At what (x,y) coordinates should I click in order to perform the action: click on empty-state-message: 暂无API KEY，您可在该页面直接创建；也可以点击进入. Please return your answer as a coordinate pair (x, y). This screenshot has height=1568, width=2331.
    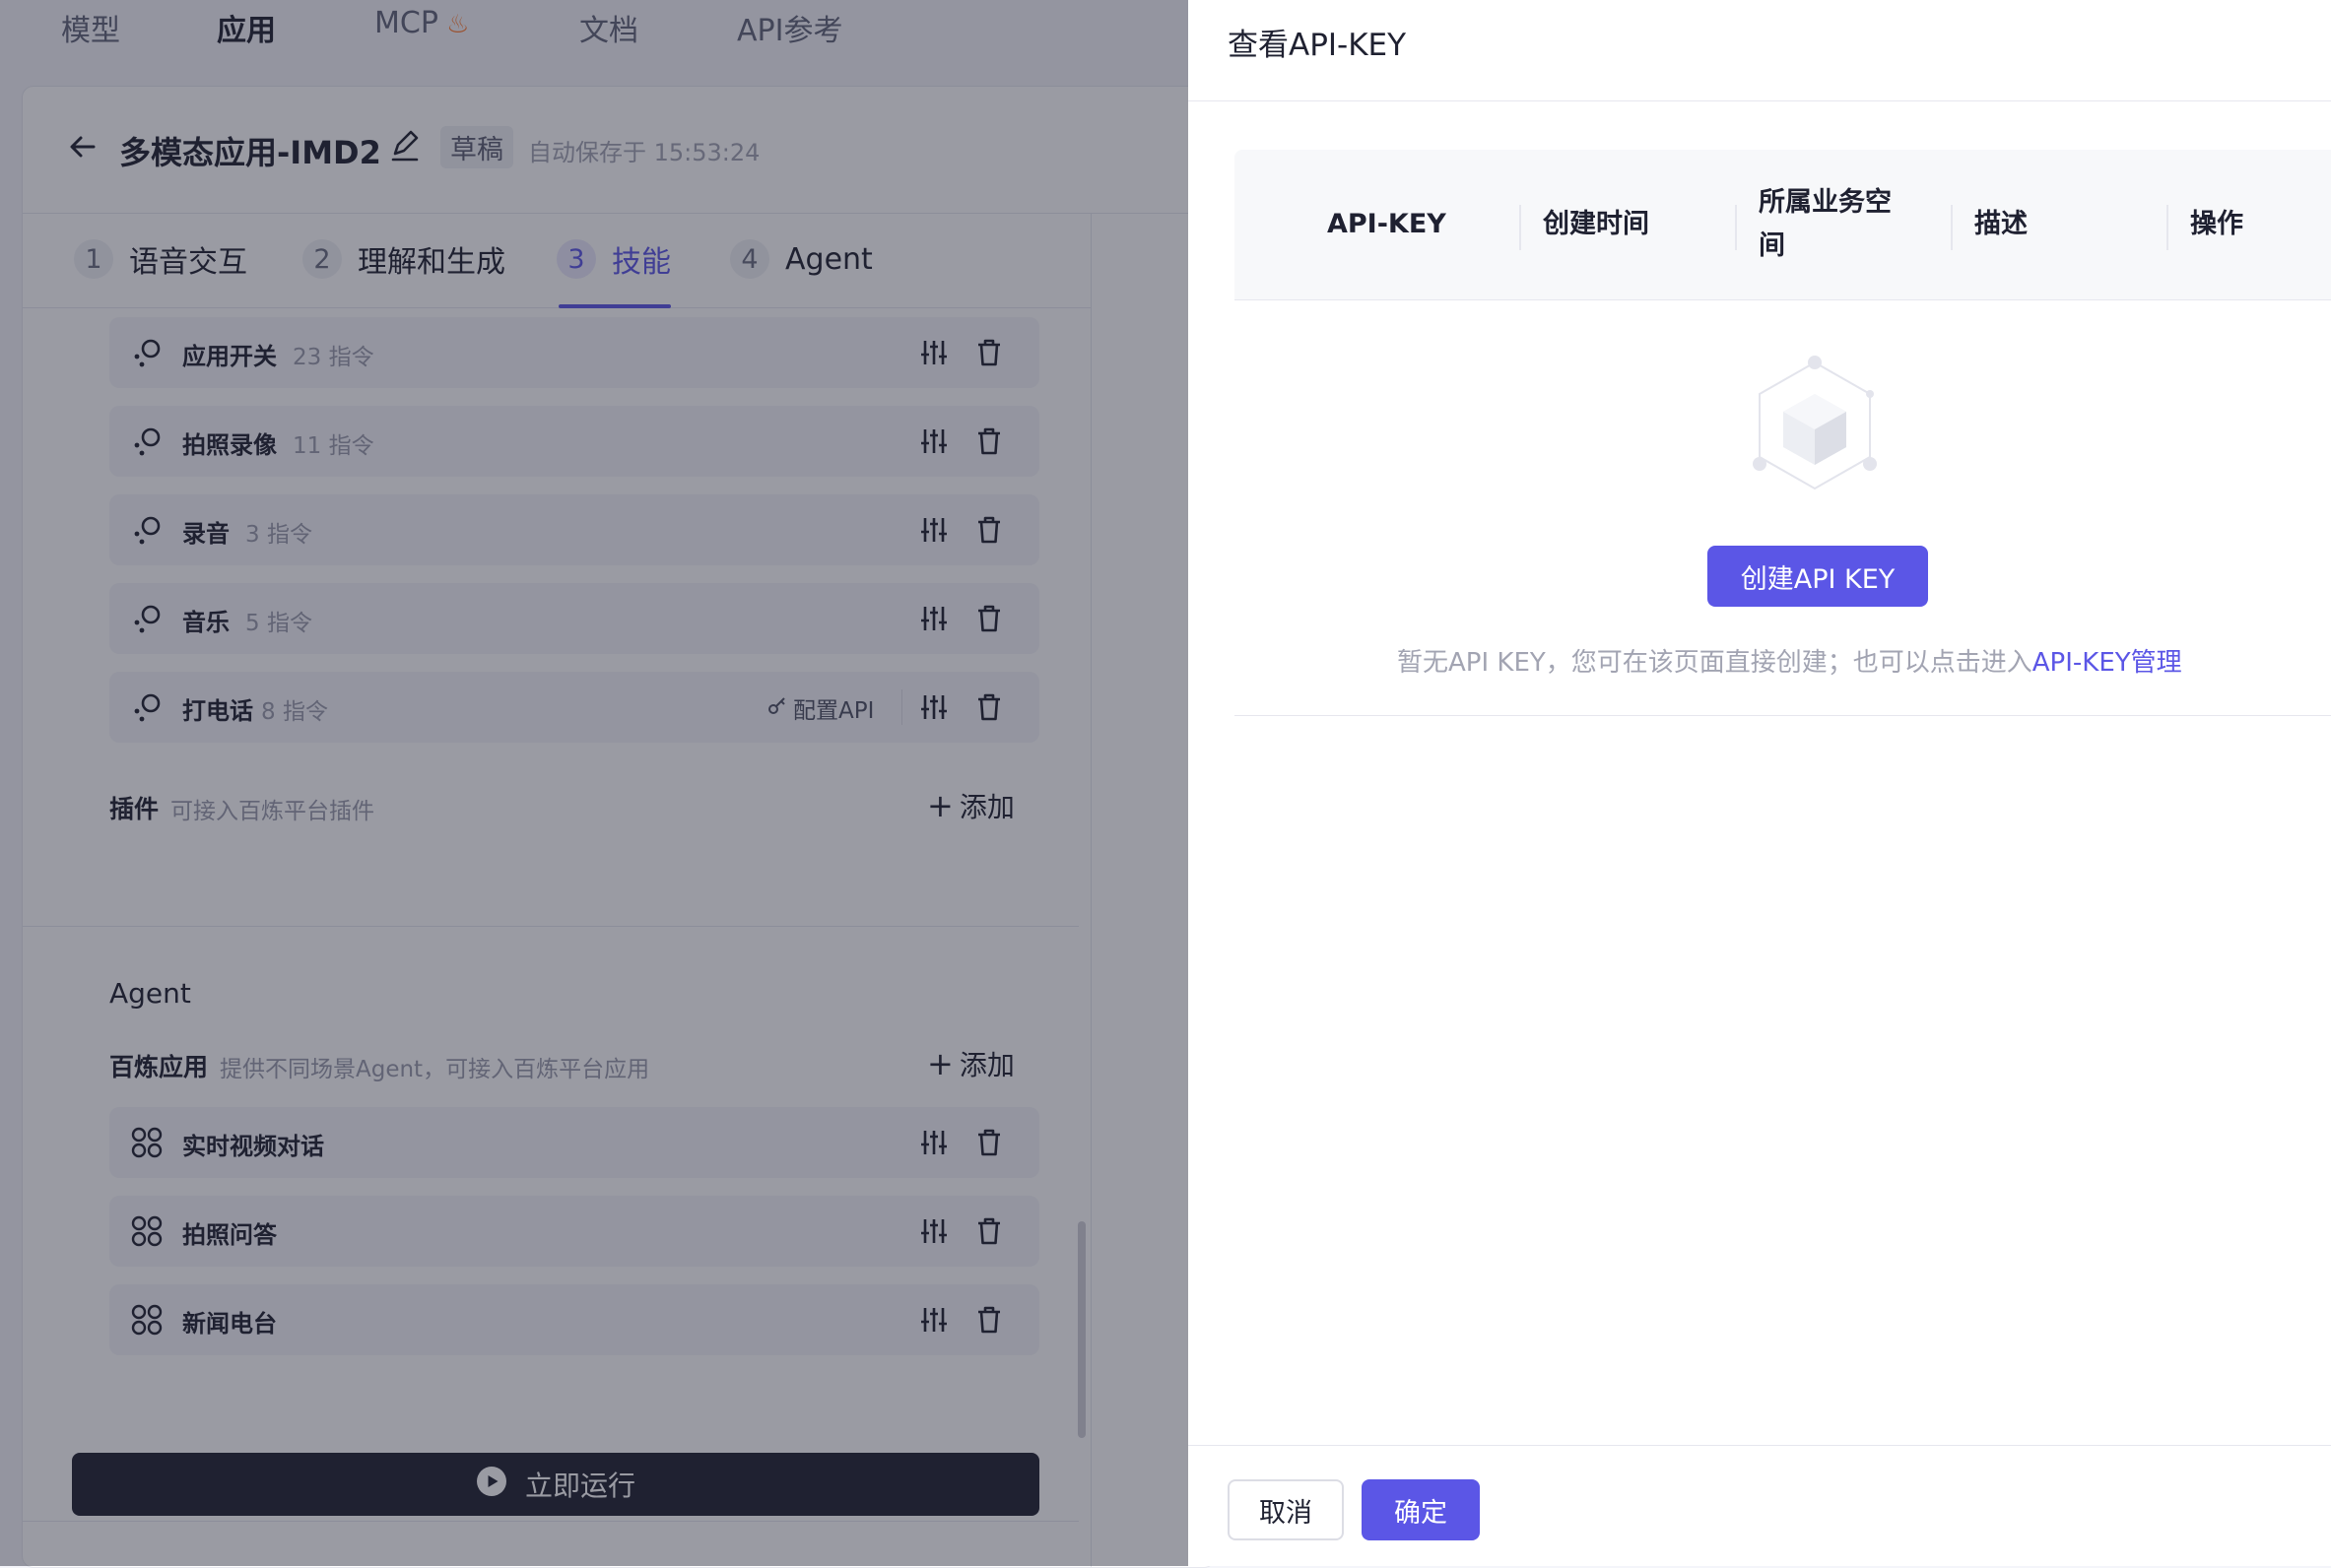
    Looking at the image, I should click on (1715, 663).